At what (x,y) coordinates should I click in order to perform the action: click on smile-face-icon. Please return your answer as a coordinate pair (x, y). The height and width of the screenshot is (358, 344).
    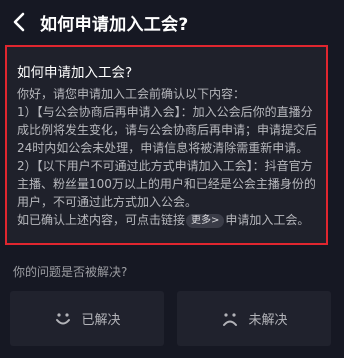
    Looking at the image, I should click on (63, 318).